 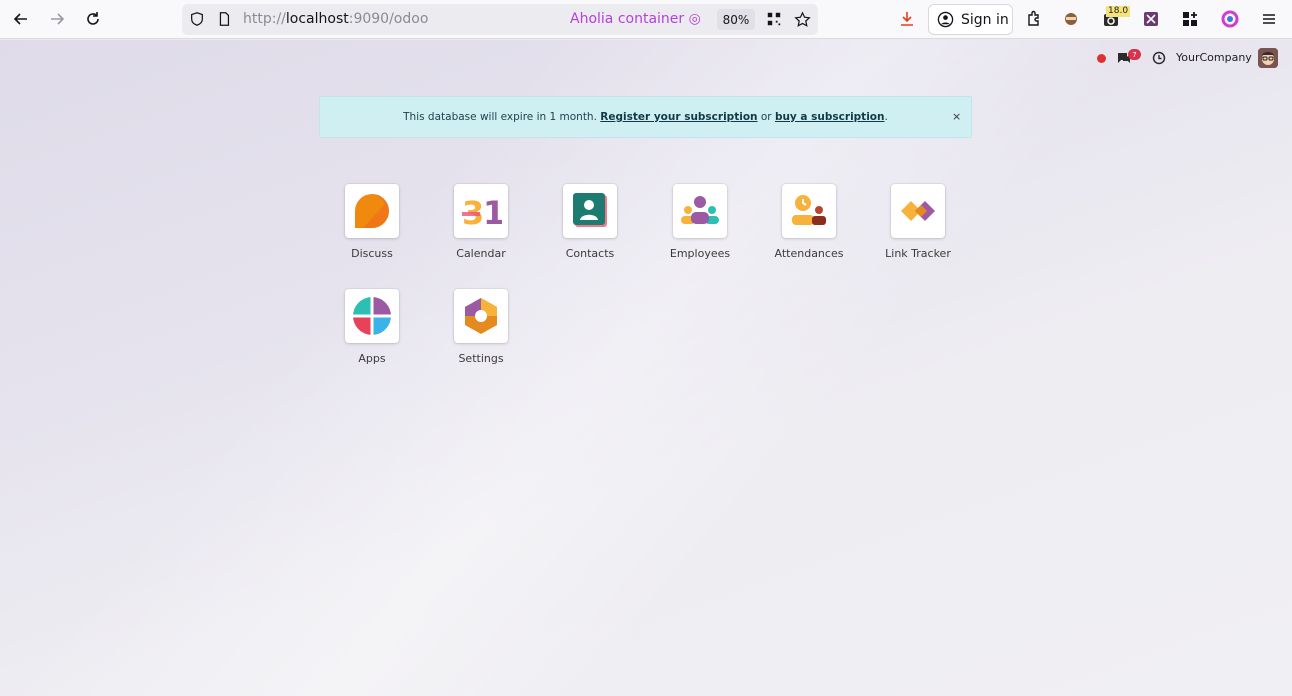 I want to click on back-button, so click(x=21, y=19).